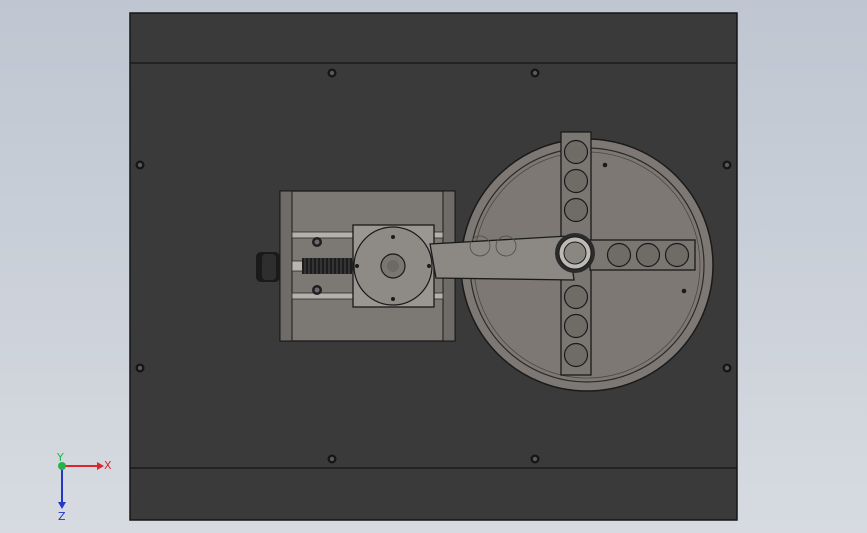 The width and height of the screenshot is (867, 533). Describe the element at coordinates (605, 165) in the screenshot. I see `disc-small-pin-a` at that location.